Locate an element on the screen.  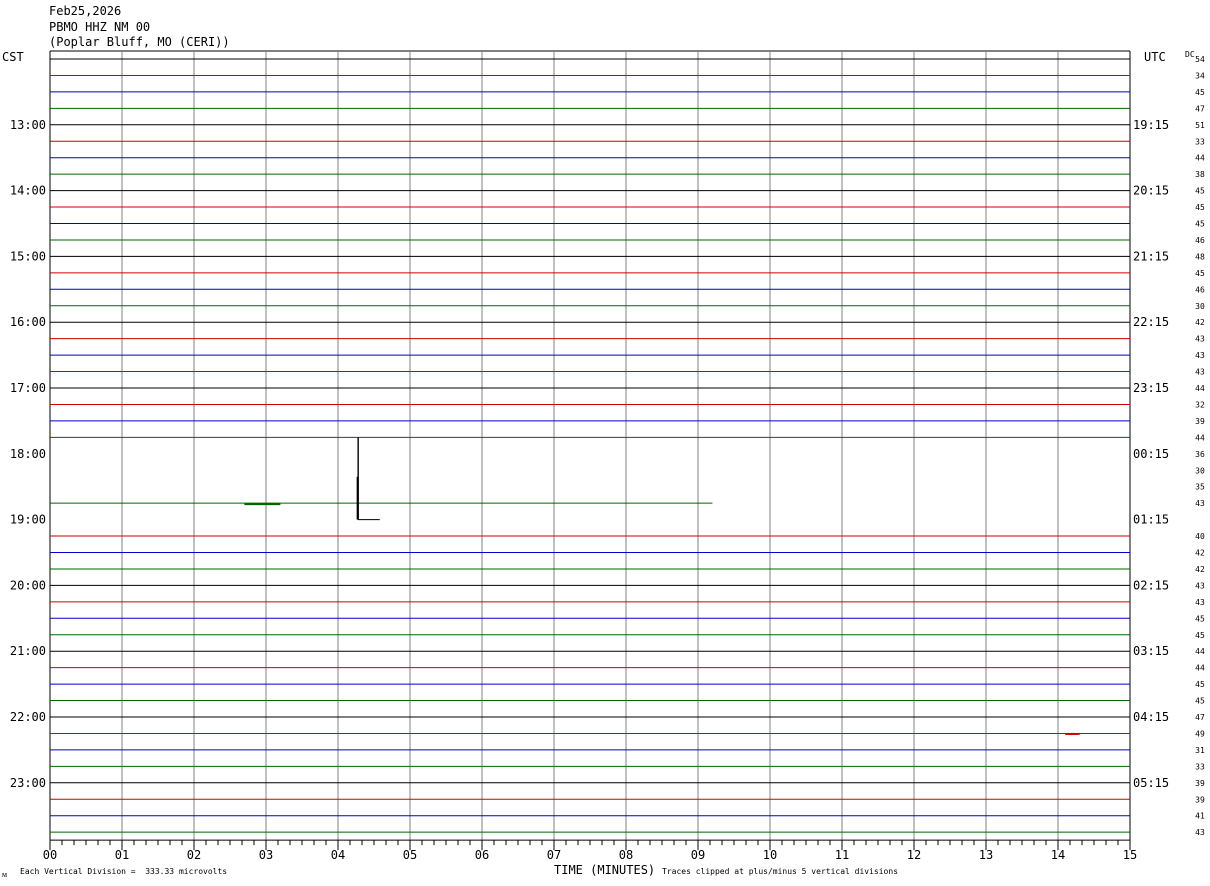
utc-hour-label: 02:15 is located at coordinates (1151, 585).